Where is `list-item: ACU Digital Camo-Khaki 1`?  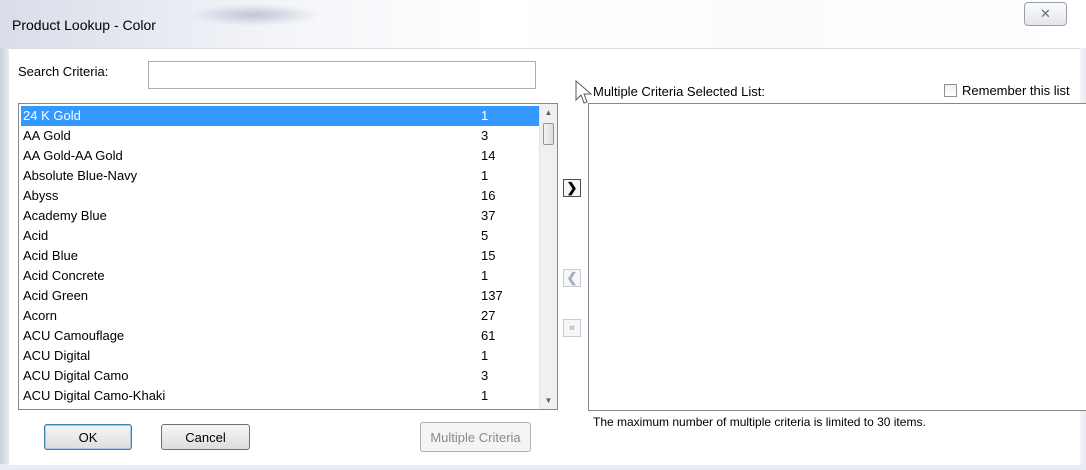
list-item: ACU Digital Camo-Khaki 1 is located at coordinates (280, 396).